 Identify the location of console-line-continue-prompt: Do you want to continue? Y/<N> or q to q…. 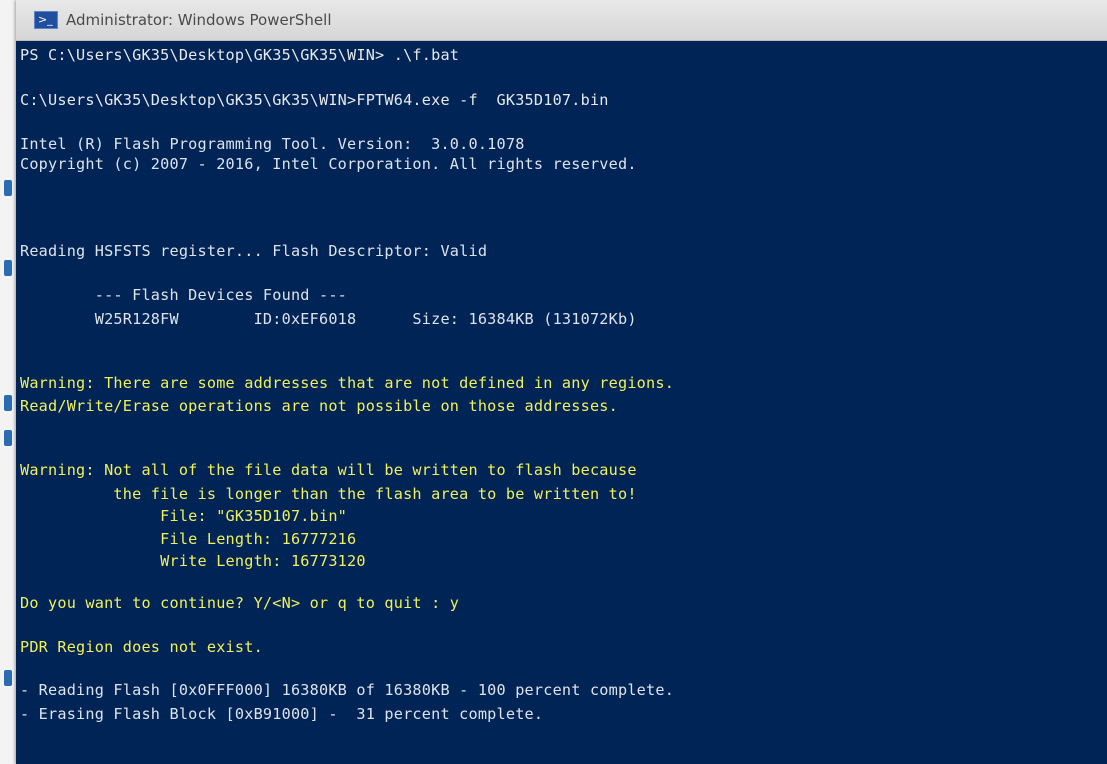
(240, 603).